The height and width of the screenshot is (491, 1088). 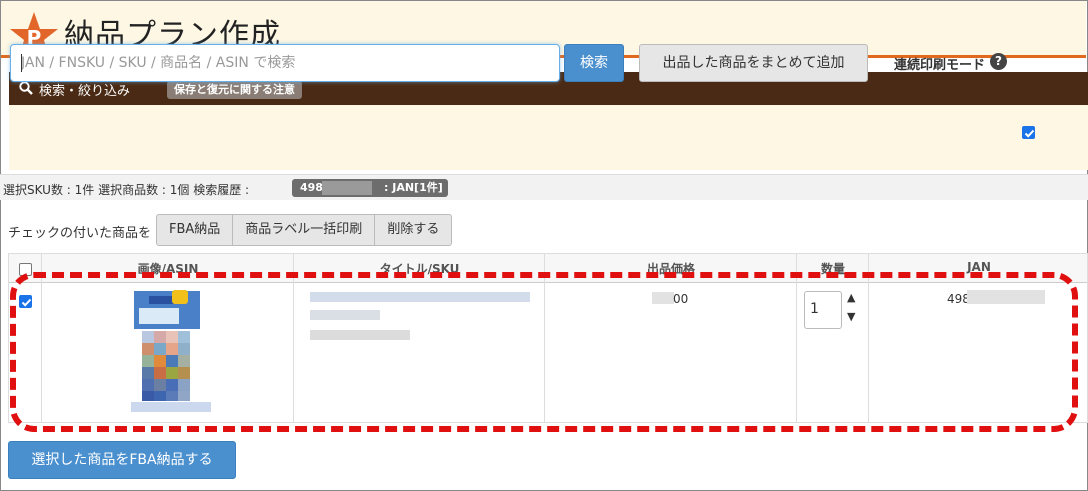 I want to click on quantity-down-icon: ▼, so click(x=851, y=316).